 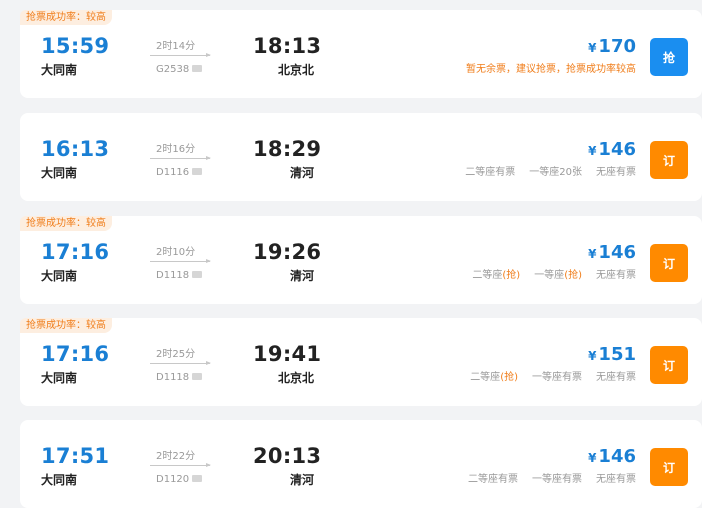 I want to click on seat-availability: 二等座有票 一等座20张 无座有票, so click(x=543, y=173).